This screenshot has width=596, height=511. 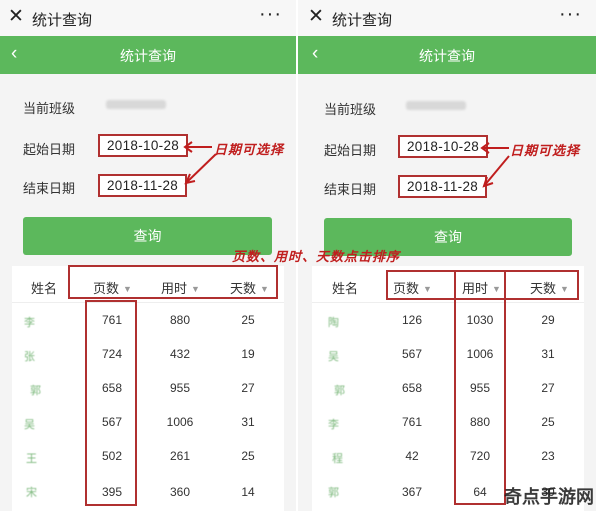 What do you see at coordinates (545, 150) in the screenshot?
I see `date-selectable-note-right: 日期可选择` at bounding box center [545, 150].